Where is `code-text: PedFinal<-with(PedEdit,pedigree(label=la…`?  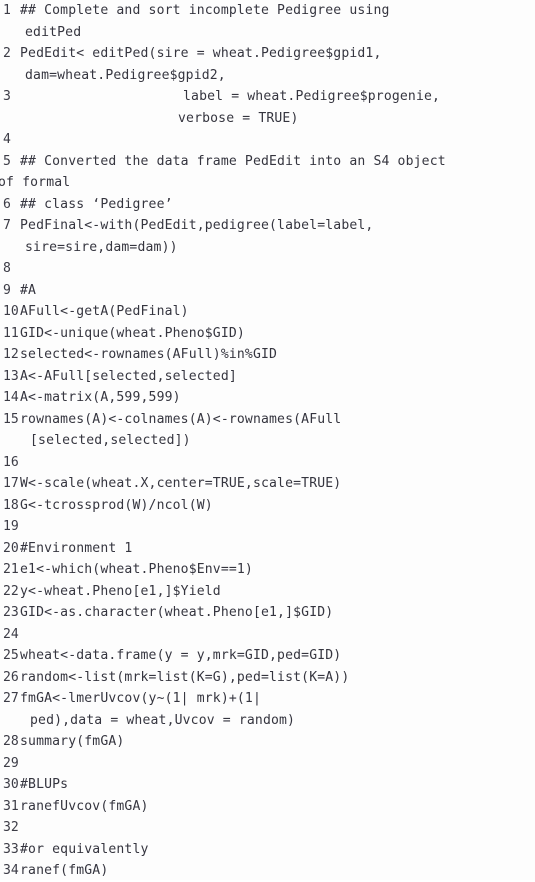 code-text: PedFinal<-with(PedEdit,pedigree(label=la… is located at coordinates (197, 225).